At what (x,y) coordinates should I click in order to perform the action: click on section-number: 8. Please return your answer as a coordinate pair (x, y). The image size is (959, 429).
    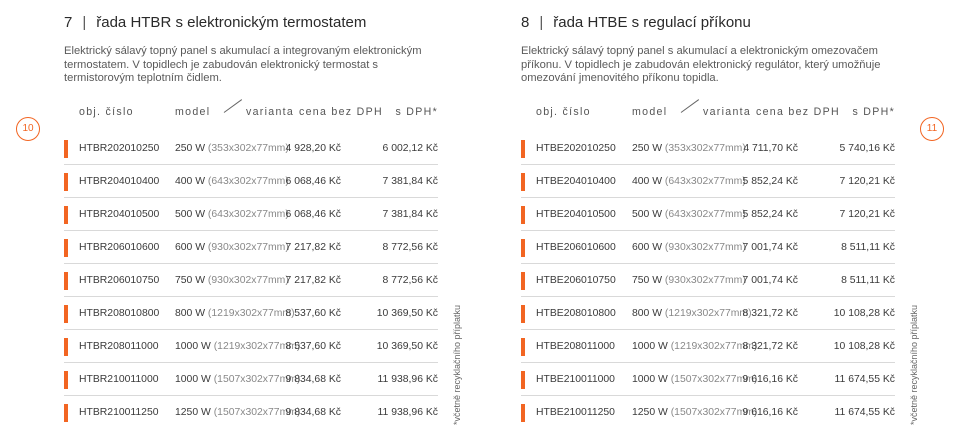
    Looking at the image, I should click on (525, 22).